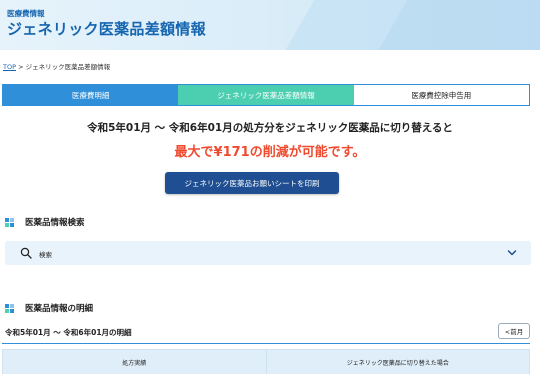 This screenshot has width=540, height=374. What do you see at coordinates (68, 332) in the screenshot?
I see `detail-period-label: 令和5年01月 ～ 令和6年01月の明細` at bounding box center [68, 332].